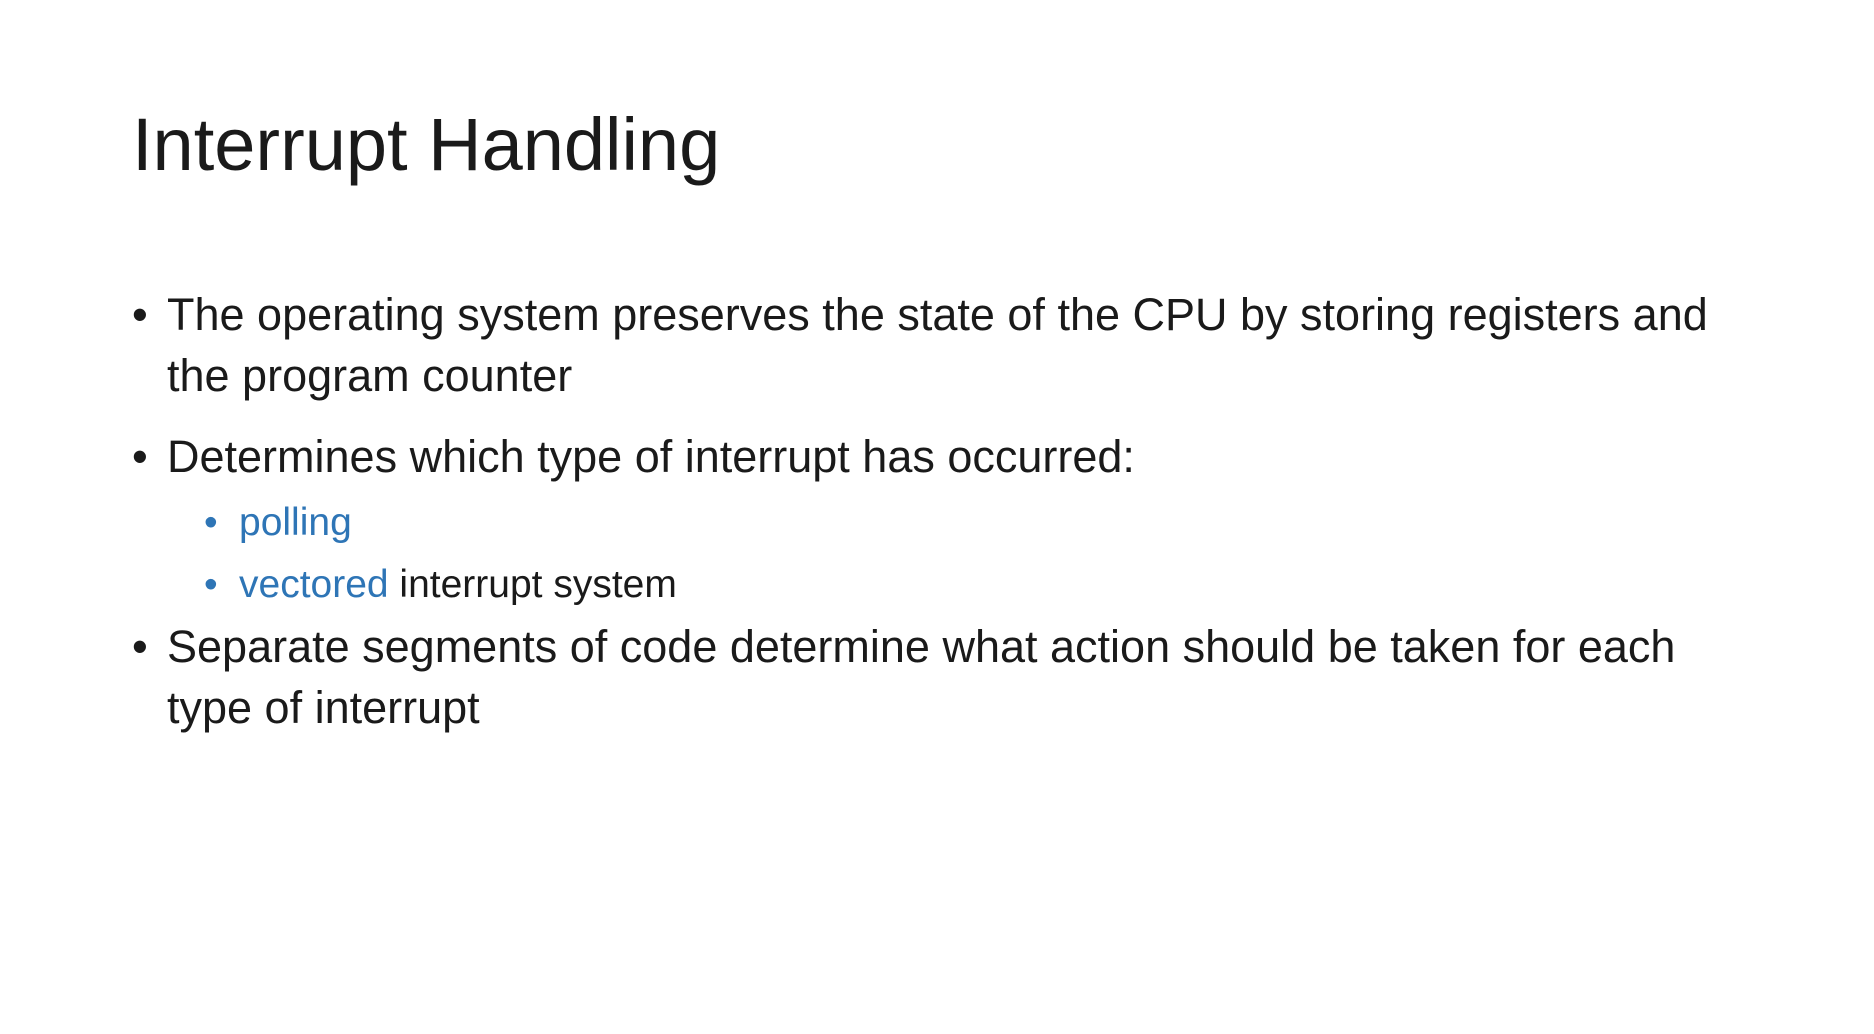 The height and width of the screenshot is (1034, 1874). What do you see at coordinates (295, 522) in the screenshot?
I see `sub-bullet-highlight: polling` at bounding box center [295, 522].